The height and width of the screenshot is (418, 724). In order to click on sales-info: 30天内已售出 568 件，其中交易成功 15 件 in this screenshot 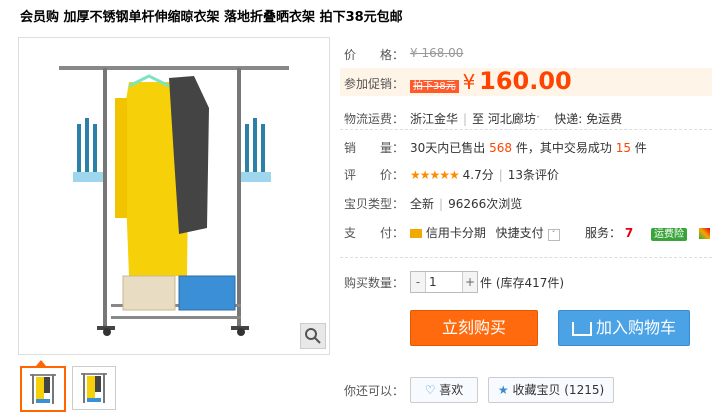, I will do `click(528, 147)`.